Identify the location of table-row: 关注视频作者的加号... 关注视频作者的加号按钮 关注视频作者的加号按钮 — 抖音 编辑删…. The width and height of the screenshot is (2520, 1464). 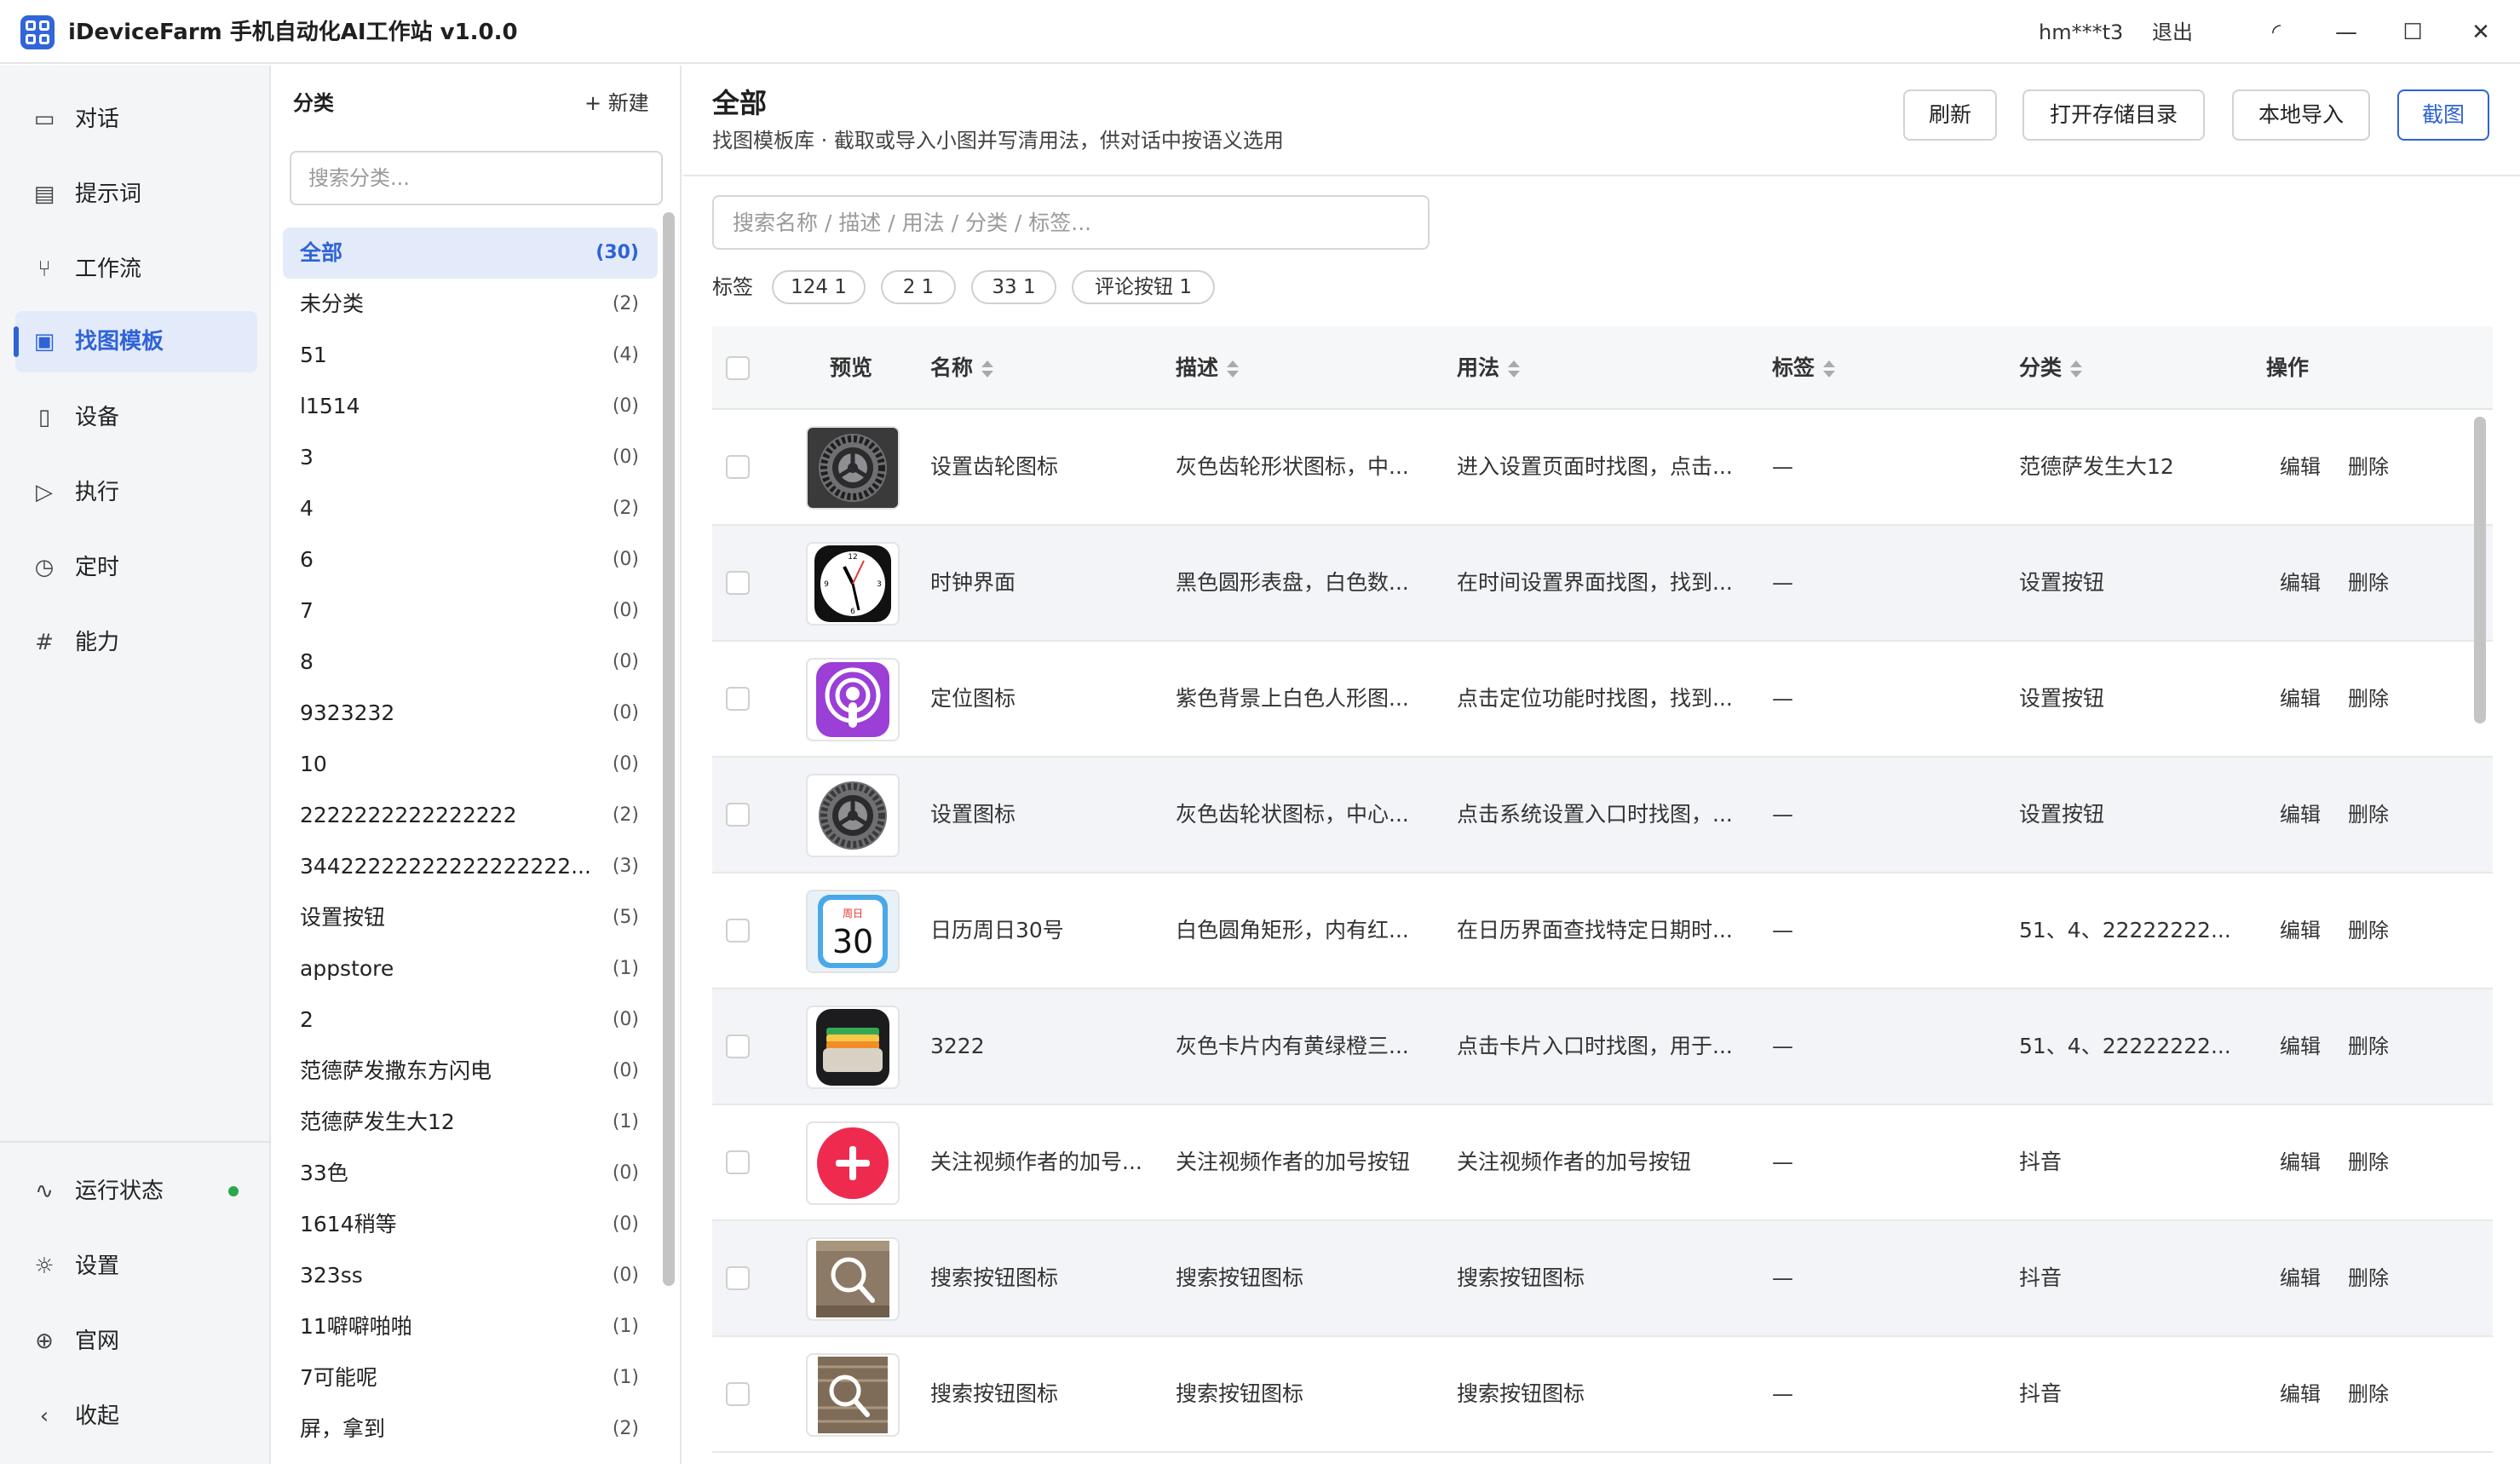
(1602, 1163).